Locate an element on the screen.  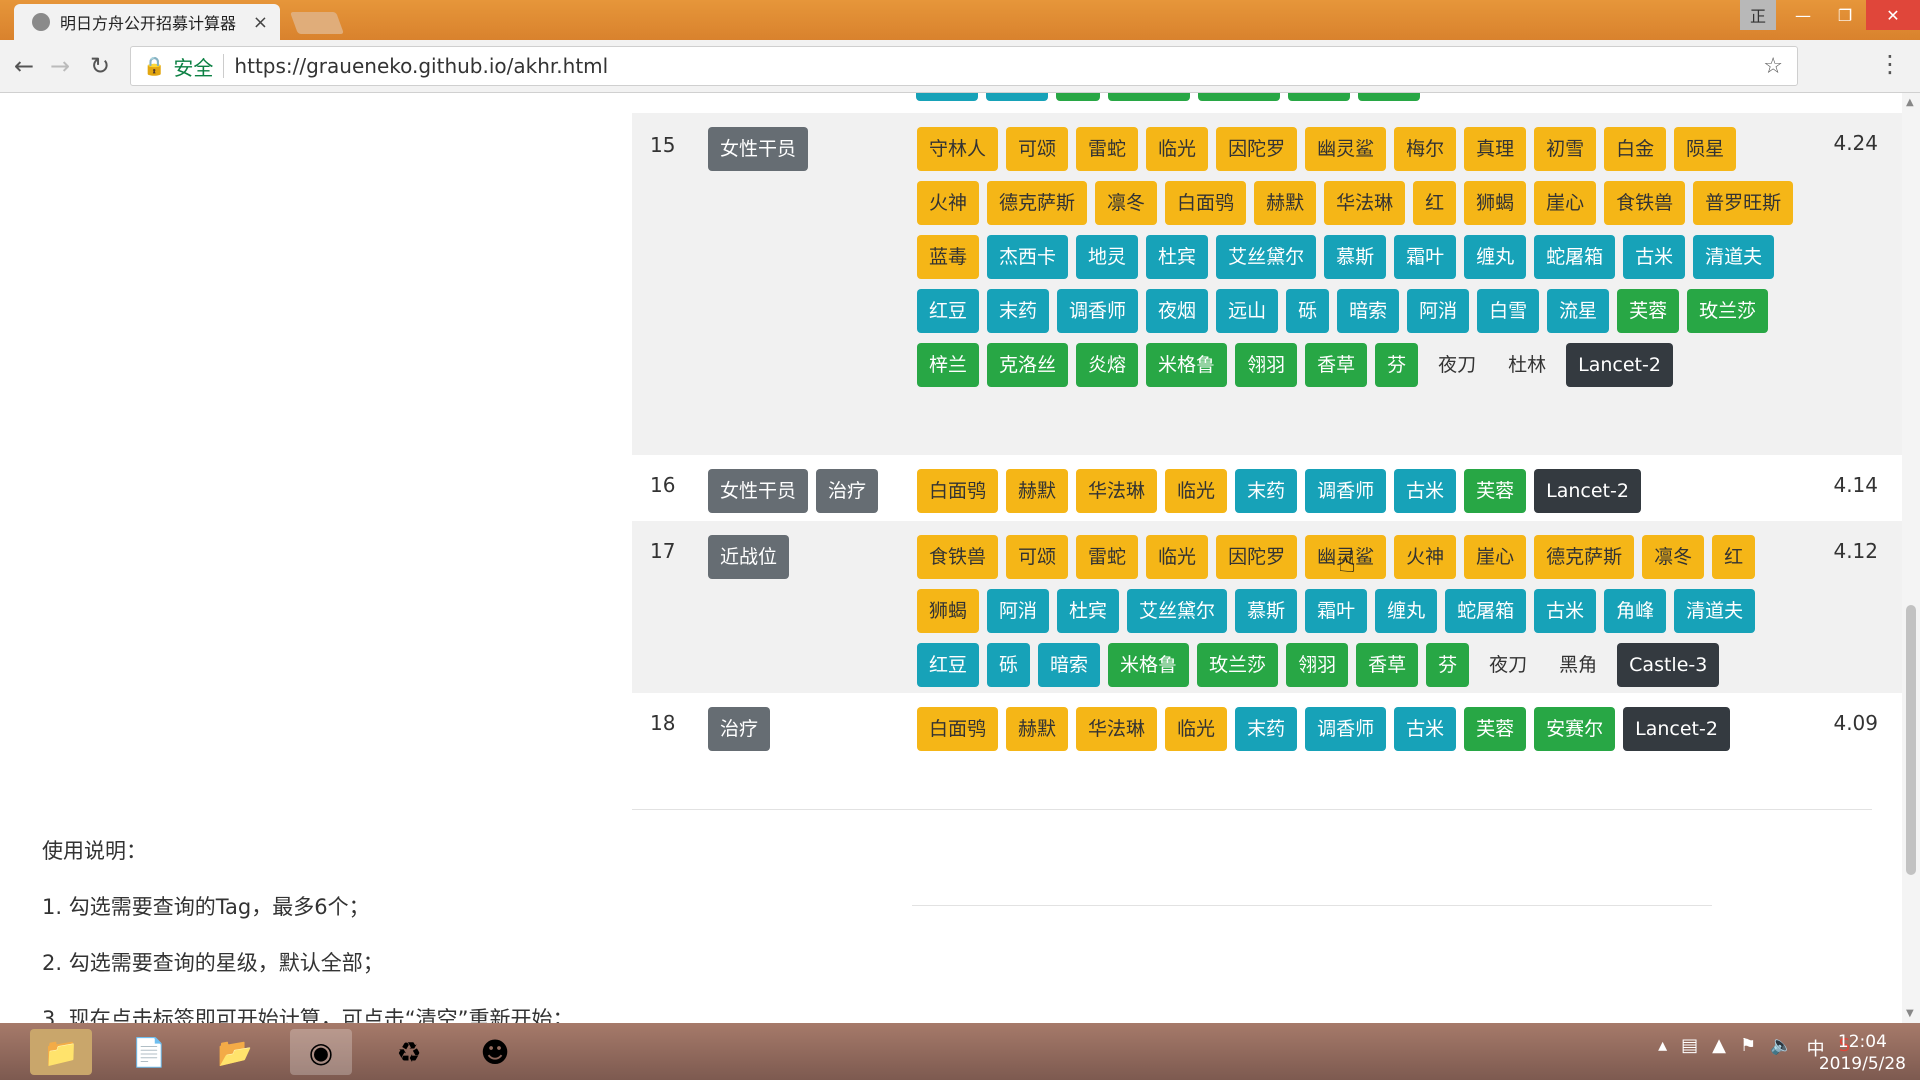
volume-icon: 🔈 is located at coordinates (1781, 1048).